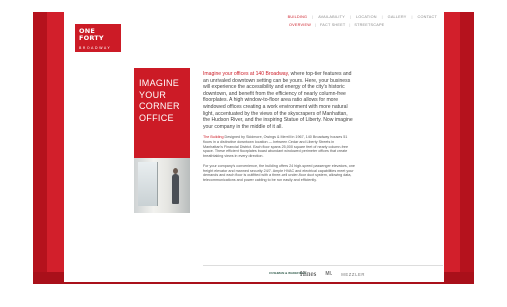 Image resolution: width=507 pixels, height=307 pixels. I want to click on frame-shadow-right, so click(467, 148).